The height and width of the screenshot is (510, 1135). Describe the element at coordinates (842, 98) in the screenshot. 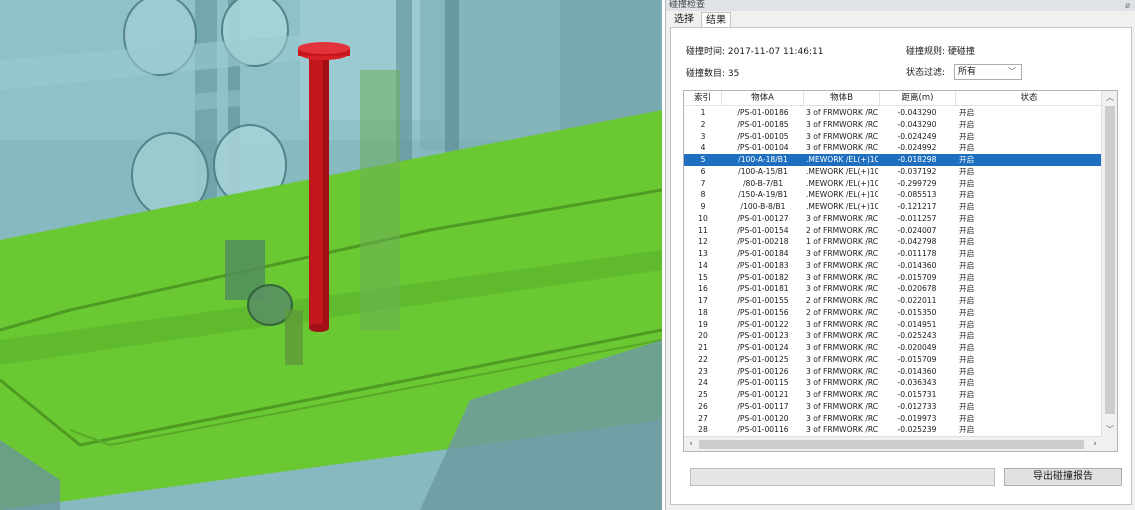

I see `header-object-b: 物体B` at that location.